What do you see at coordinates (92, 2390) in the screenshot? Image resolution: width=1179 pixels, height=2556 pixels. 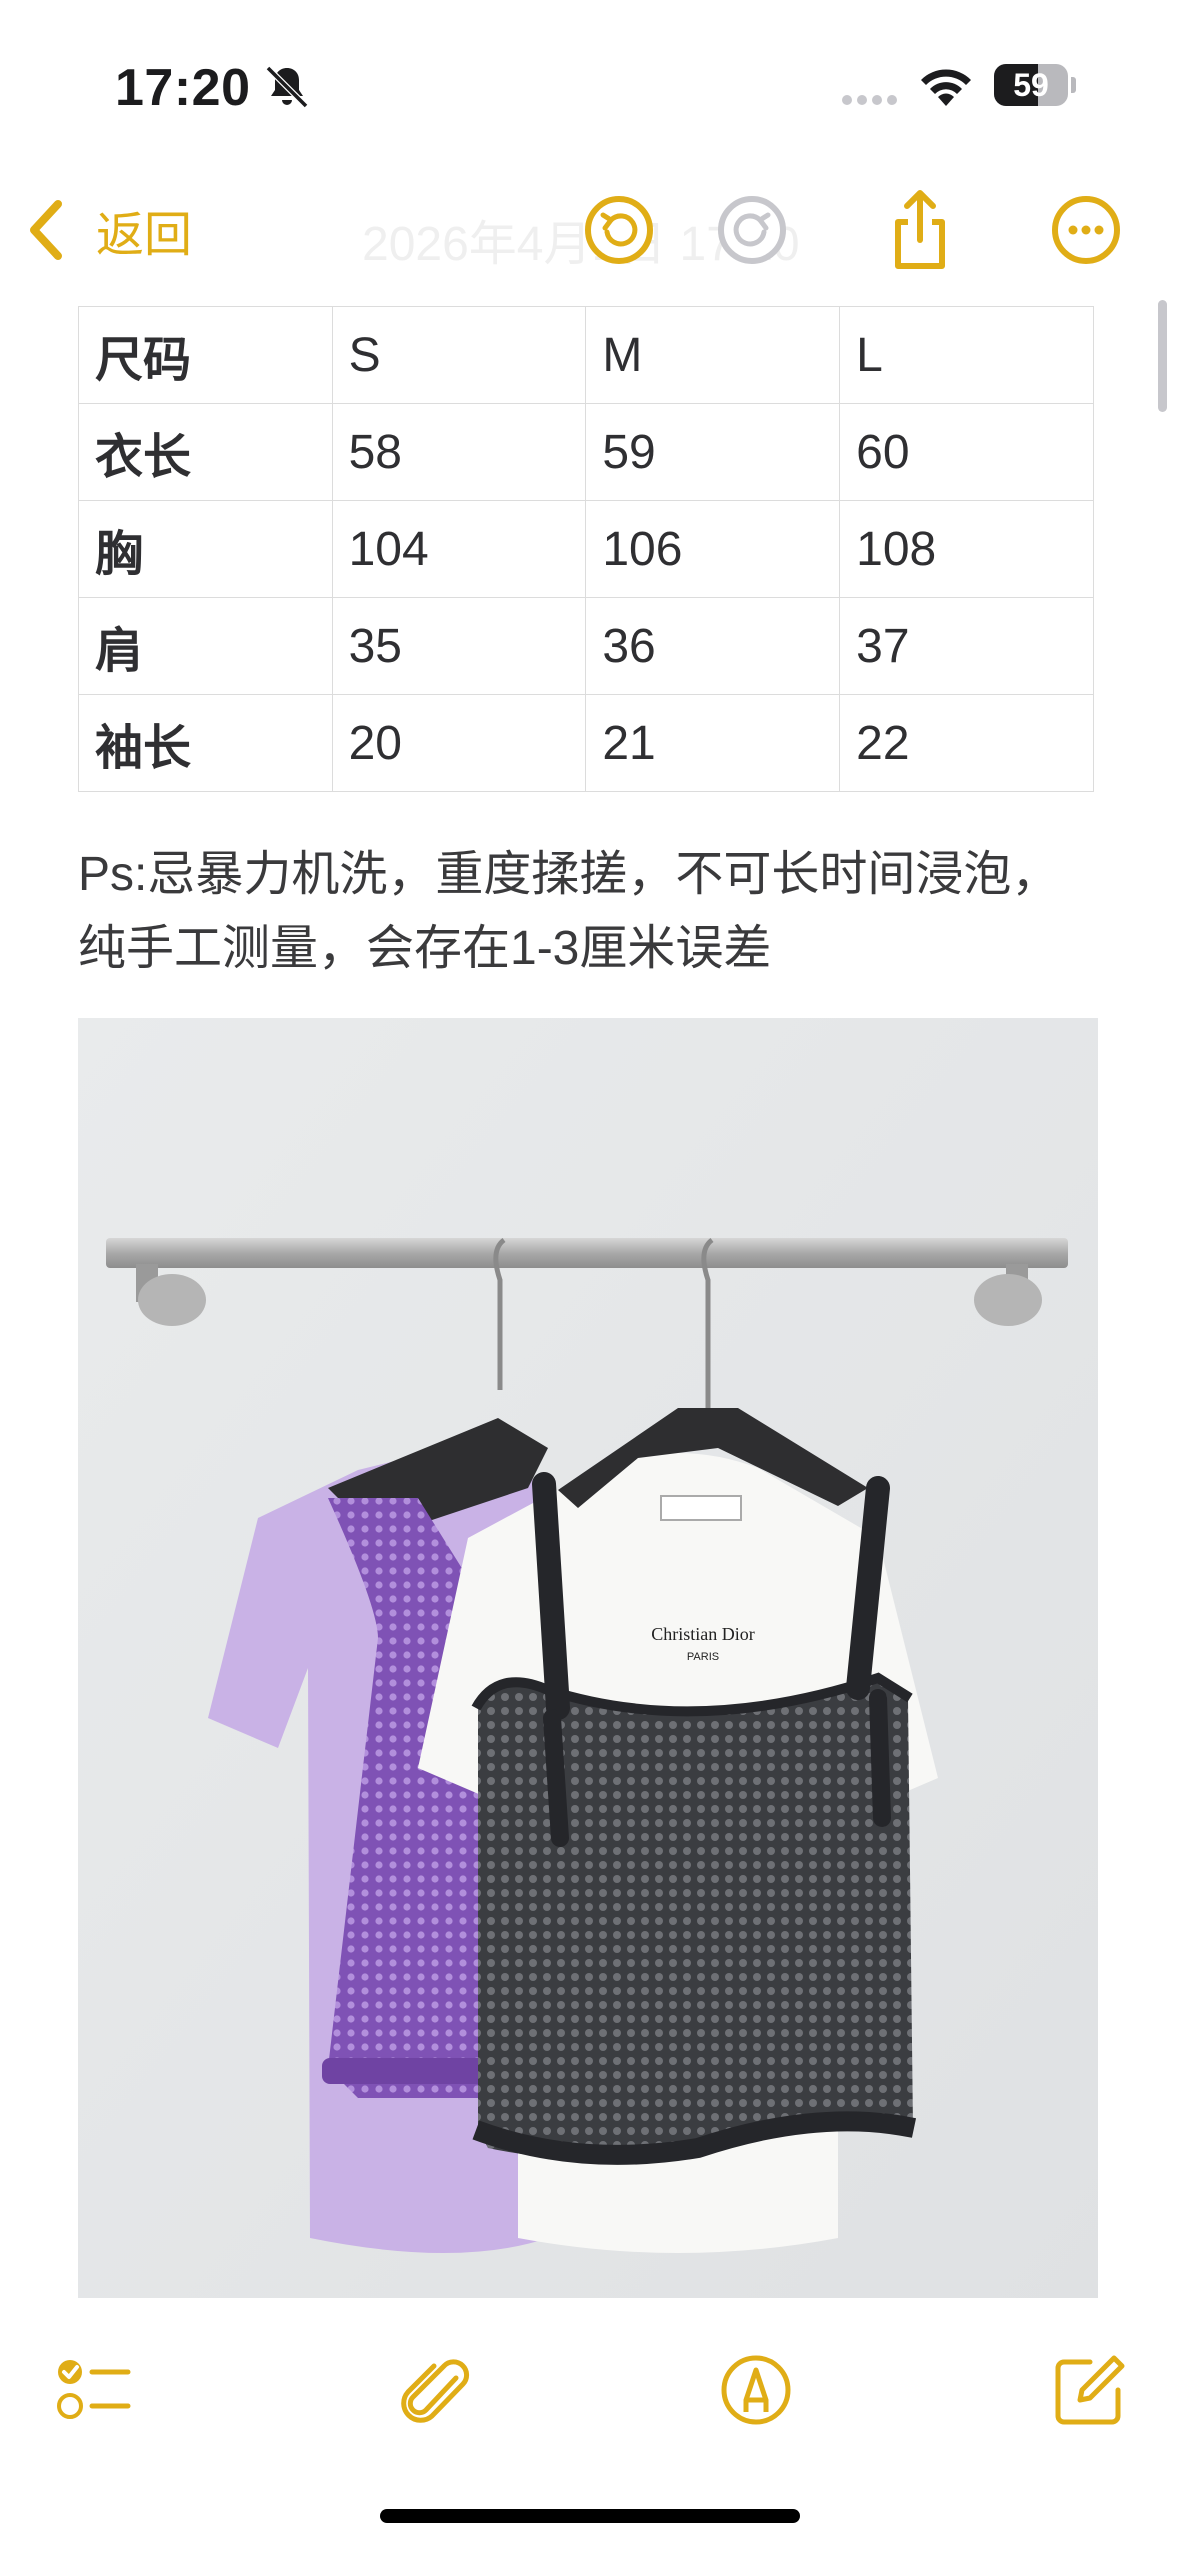 I see `checklist-icon` at bounding box center [92, 2390].